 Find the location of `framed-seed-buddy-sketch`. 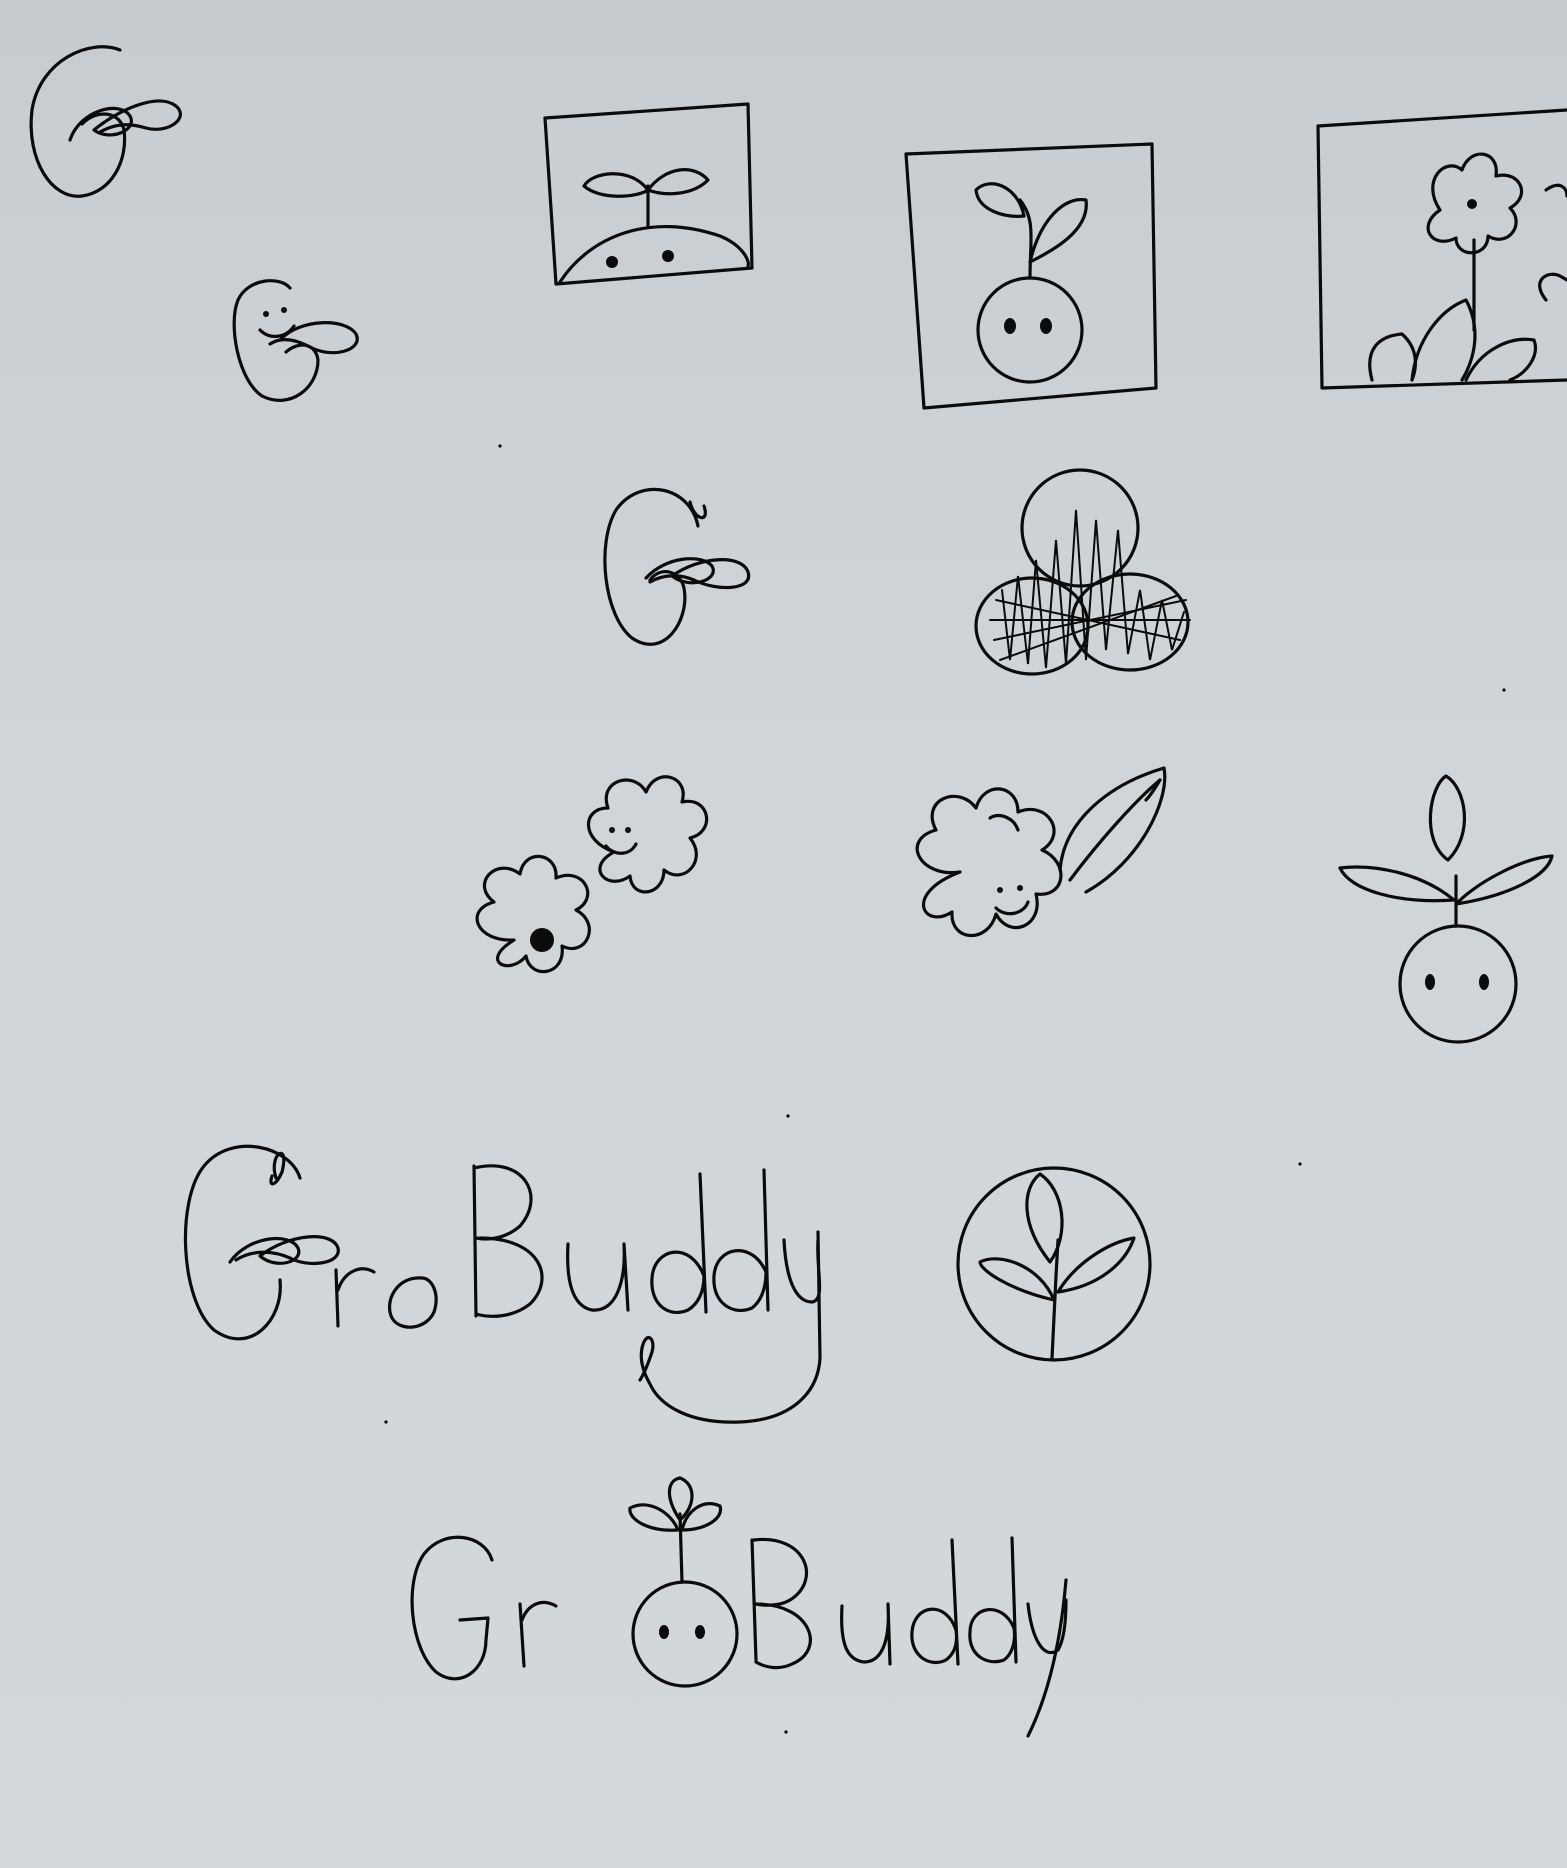

framed-seed-buddy-sketch is located at coordinates (1031, 276).